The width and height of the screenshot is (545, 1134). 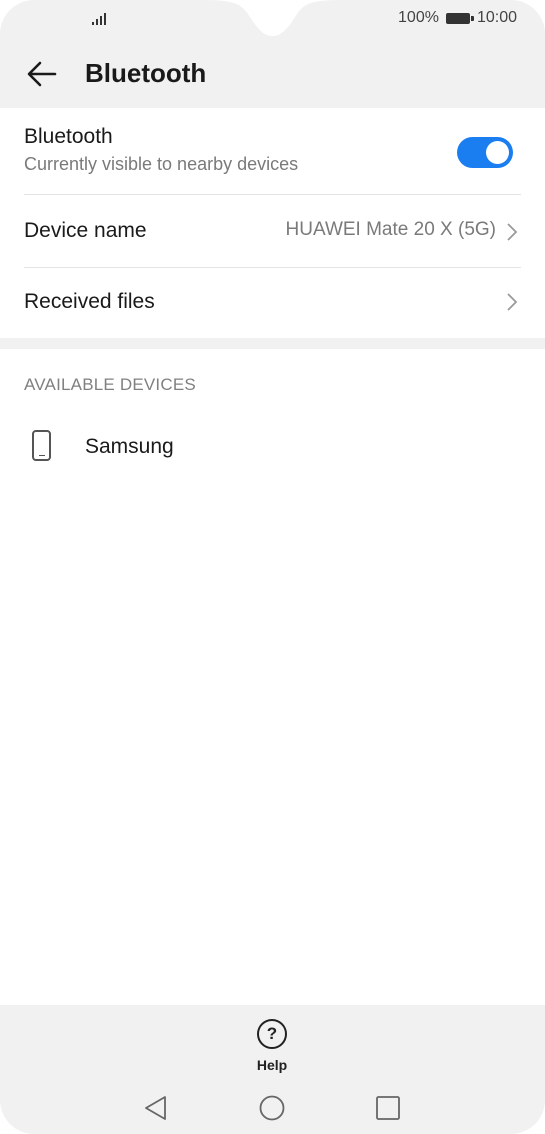 I want to click on nav-home-icon, so click(x=272, y=1108).